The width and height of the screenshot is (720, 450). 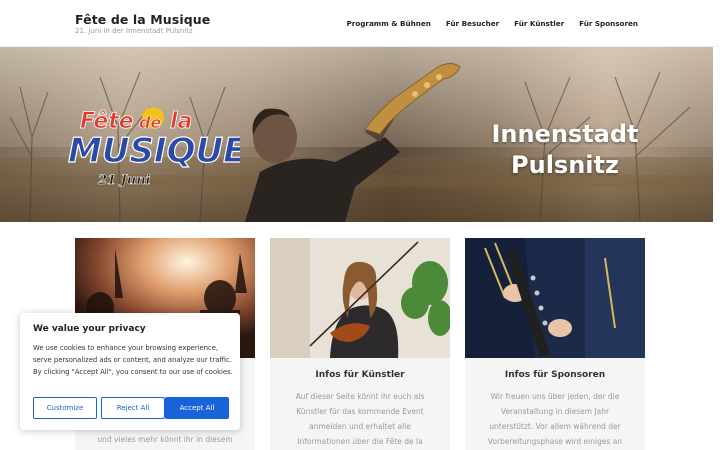 I want to click on hero-heading-line1: Innenstadt, so click(x=565, y=134).